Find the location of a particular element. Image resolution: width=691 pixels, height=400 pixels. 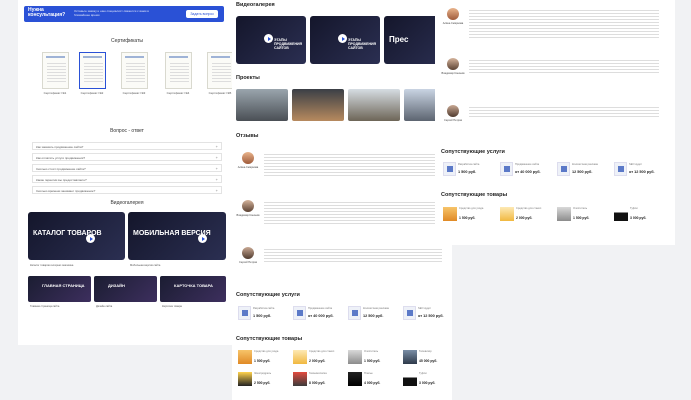

video-caption: Карточка товара is located at coordinates (172, 306).